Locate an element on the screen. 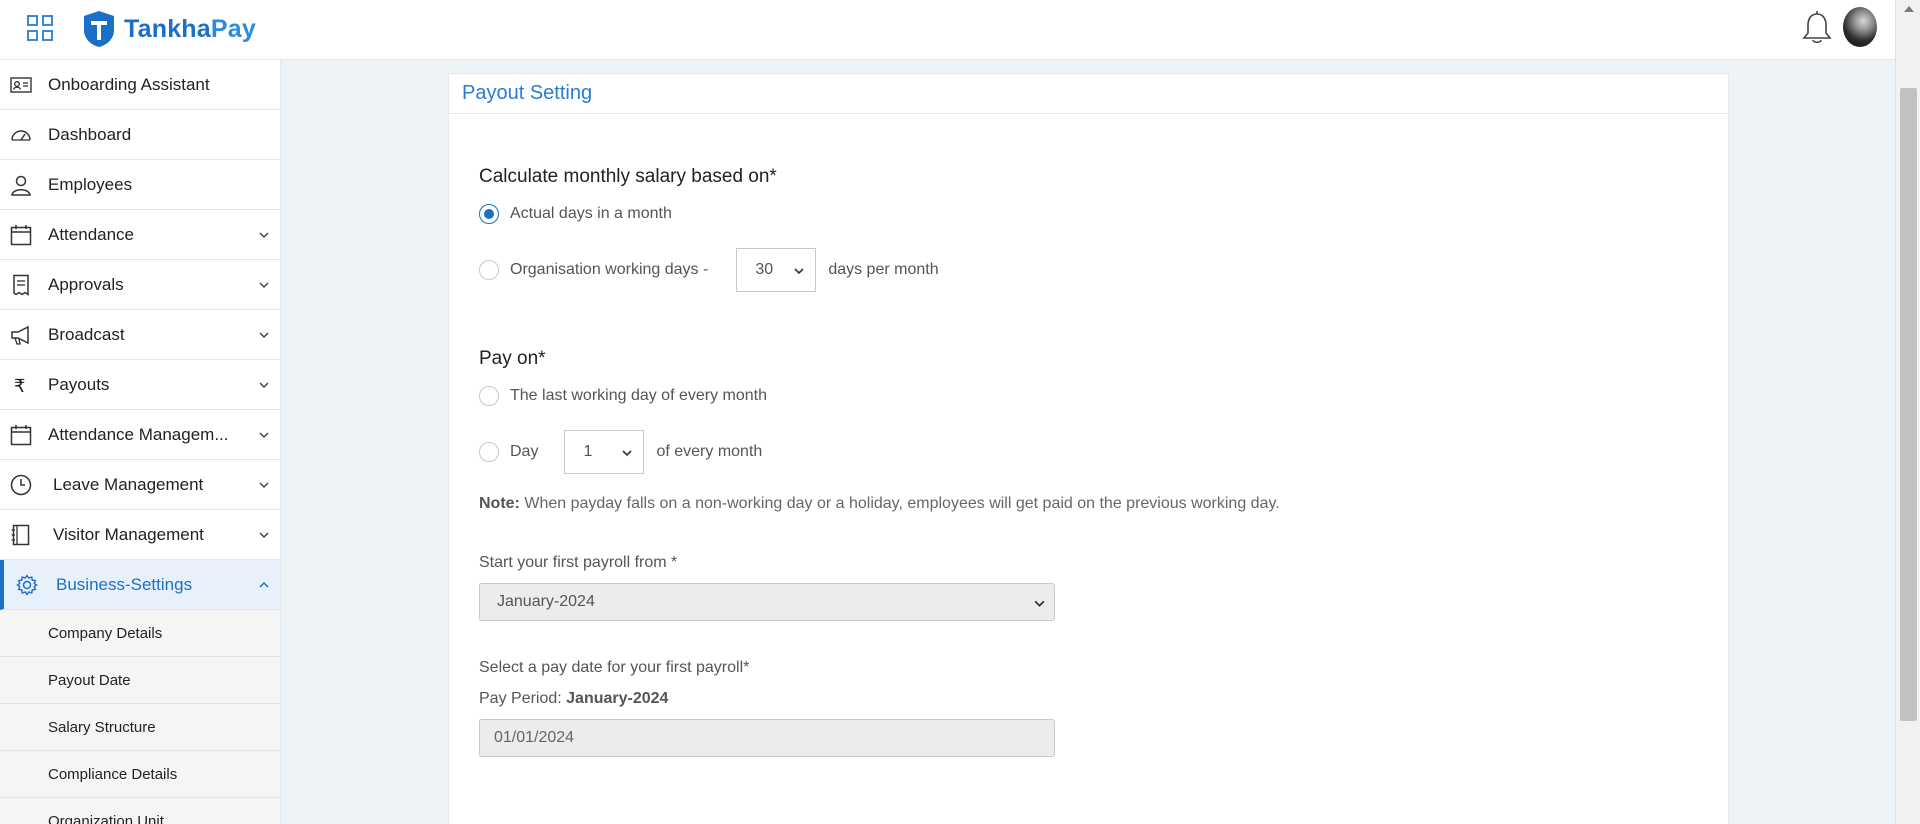 The image size is (1920, 824). sidebar-item-label: Business-Settings is located at coordinates (124, 584).